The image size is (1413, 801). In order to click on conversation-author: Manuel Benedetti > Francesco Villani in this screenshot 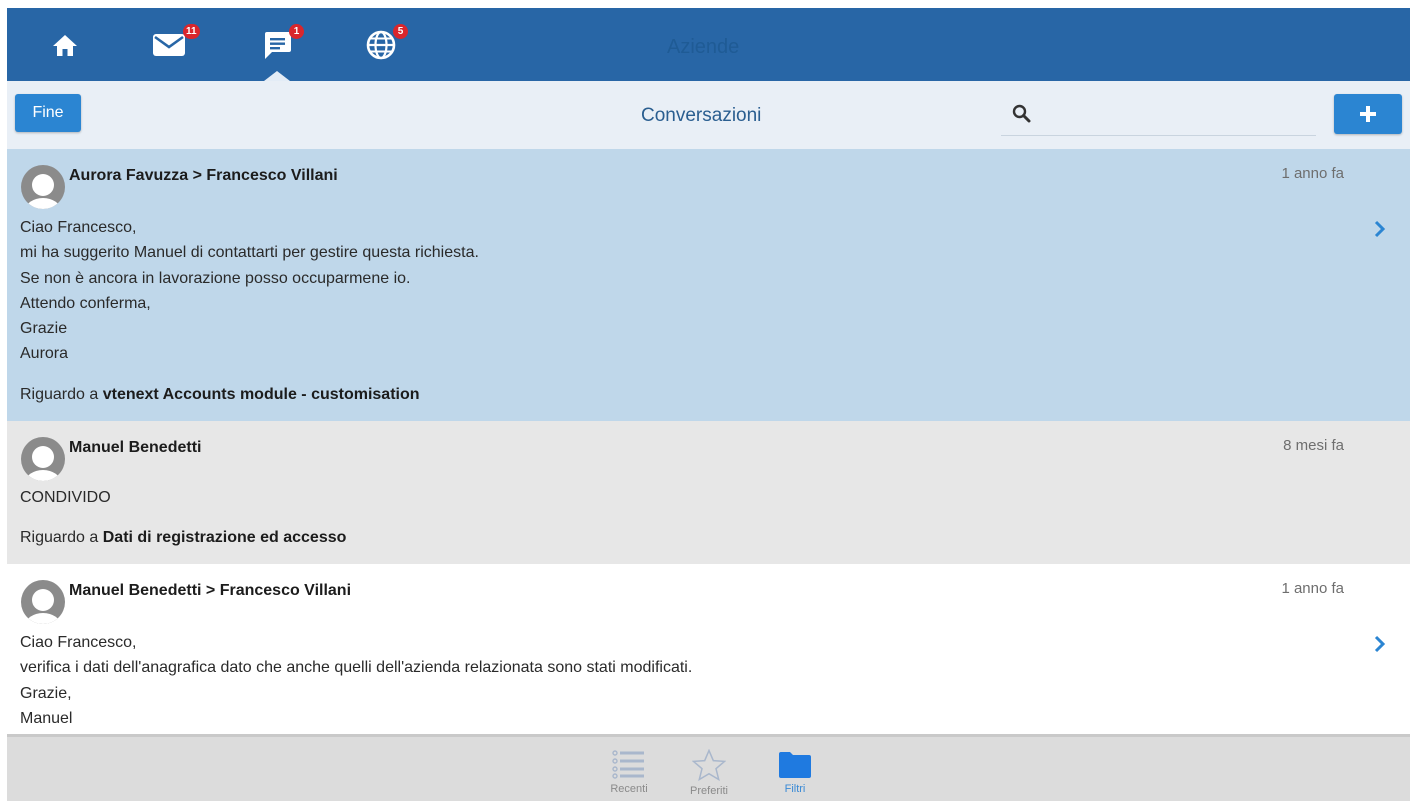, I will do `click(210, 590)`.